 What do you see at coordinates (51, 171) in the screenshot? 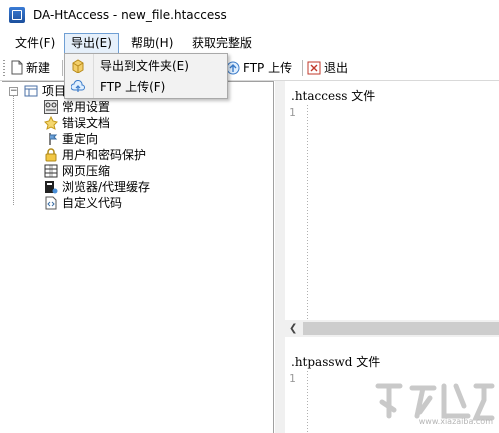
I see `compress-icon` at bounding box center [51, 171].